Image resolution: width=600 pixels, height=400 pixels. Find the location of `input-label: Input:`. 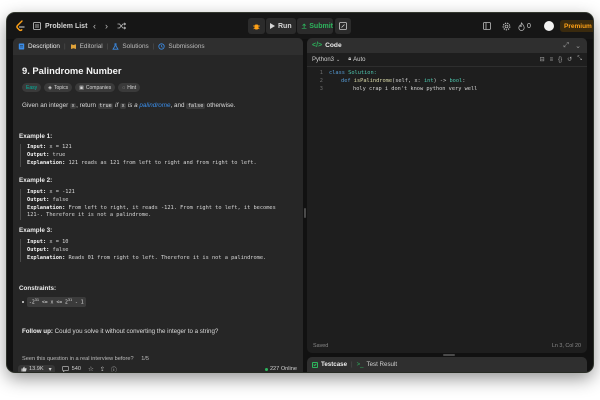

input-label: Input: is located at coordinates (37, 192).